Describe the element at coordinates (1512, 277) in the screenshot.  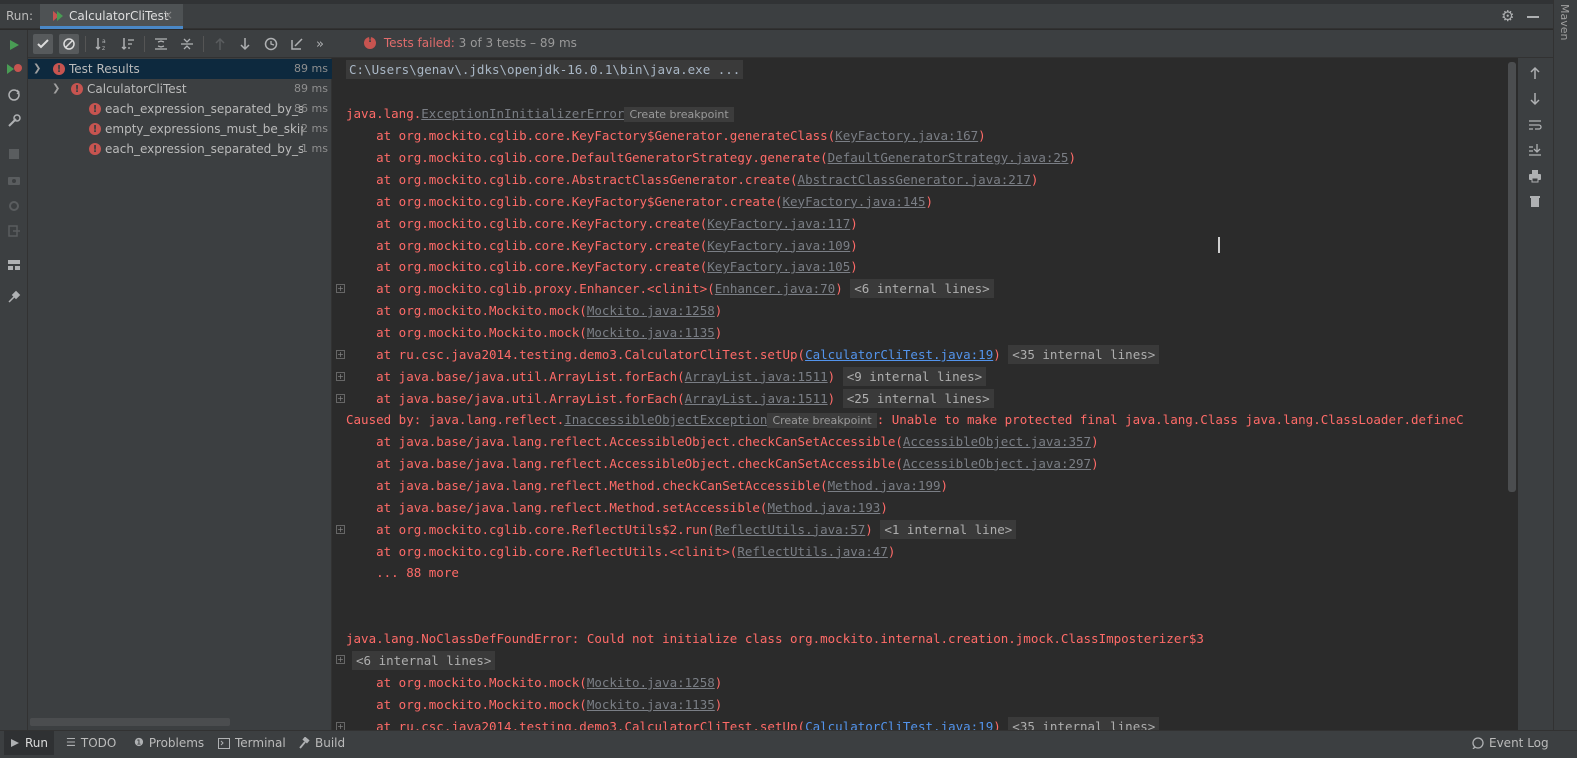
I see `vertical-scrollbar` at that location.